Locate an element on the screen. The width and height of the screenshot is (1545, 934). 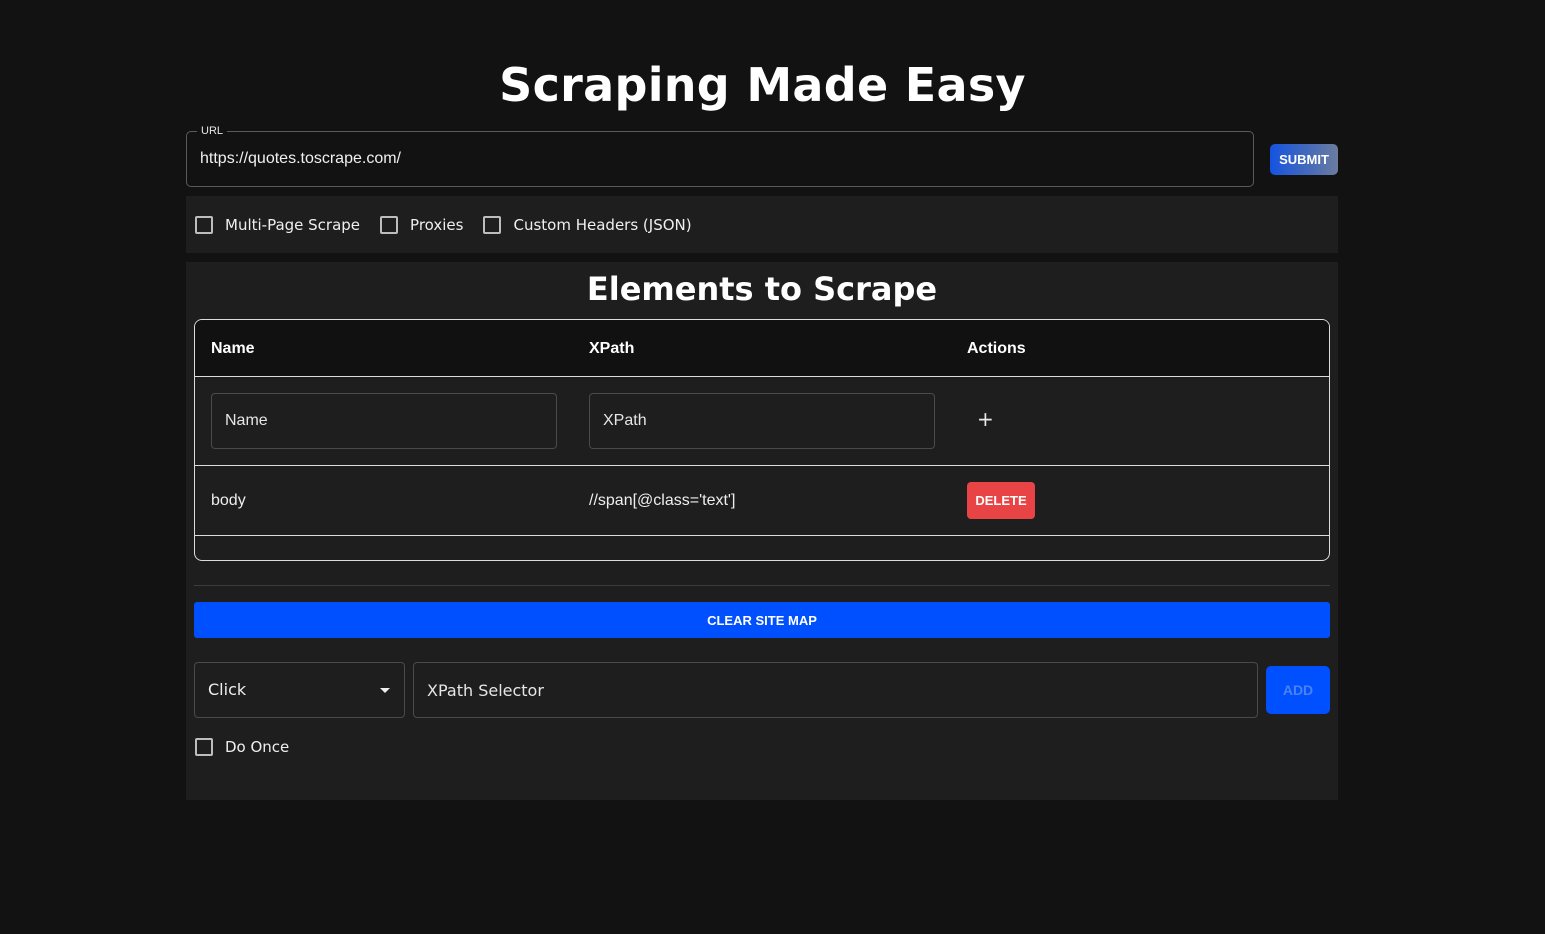
do-once-option: Do Once is located at coordinates (242, 747).